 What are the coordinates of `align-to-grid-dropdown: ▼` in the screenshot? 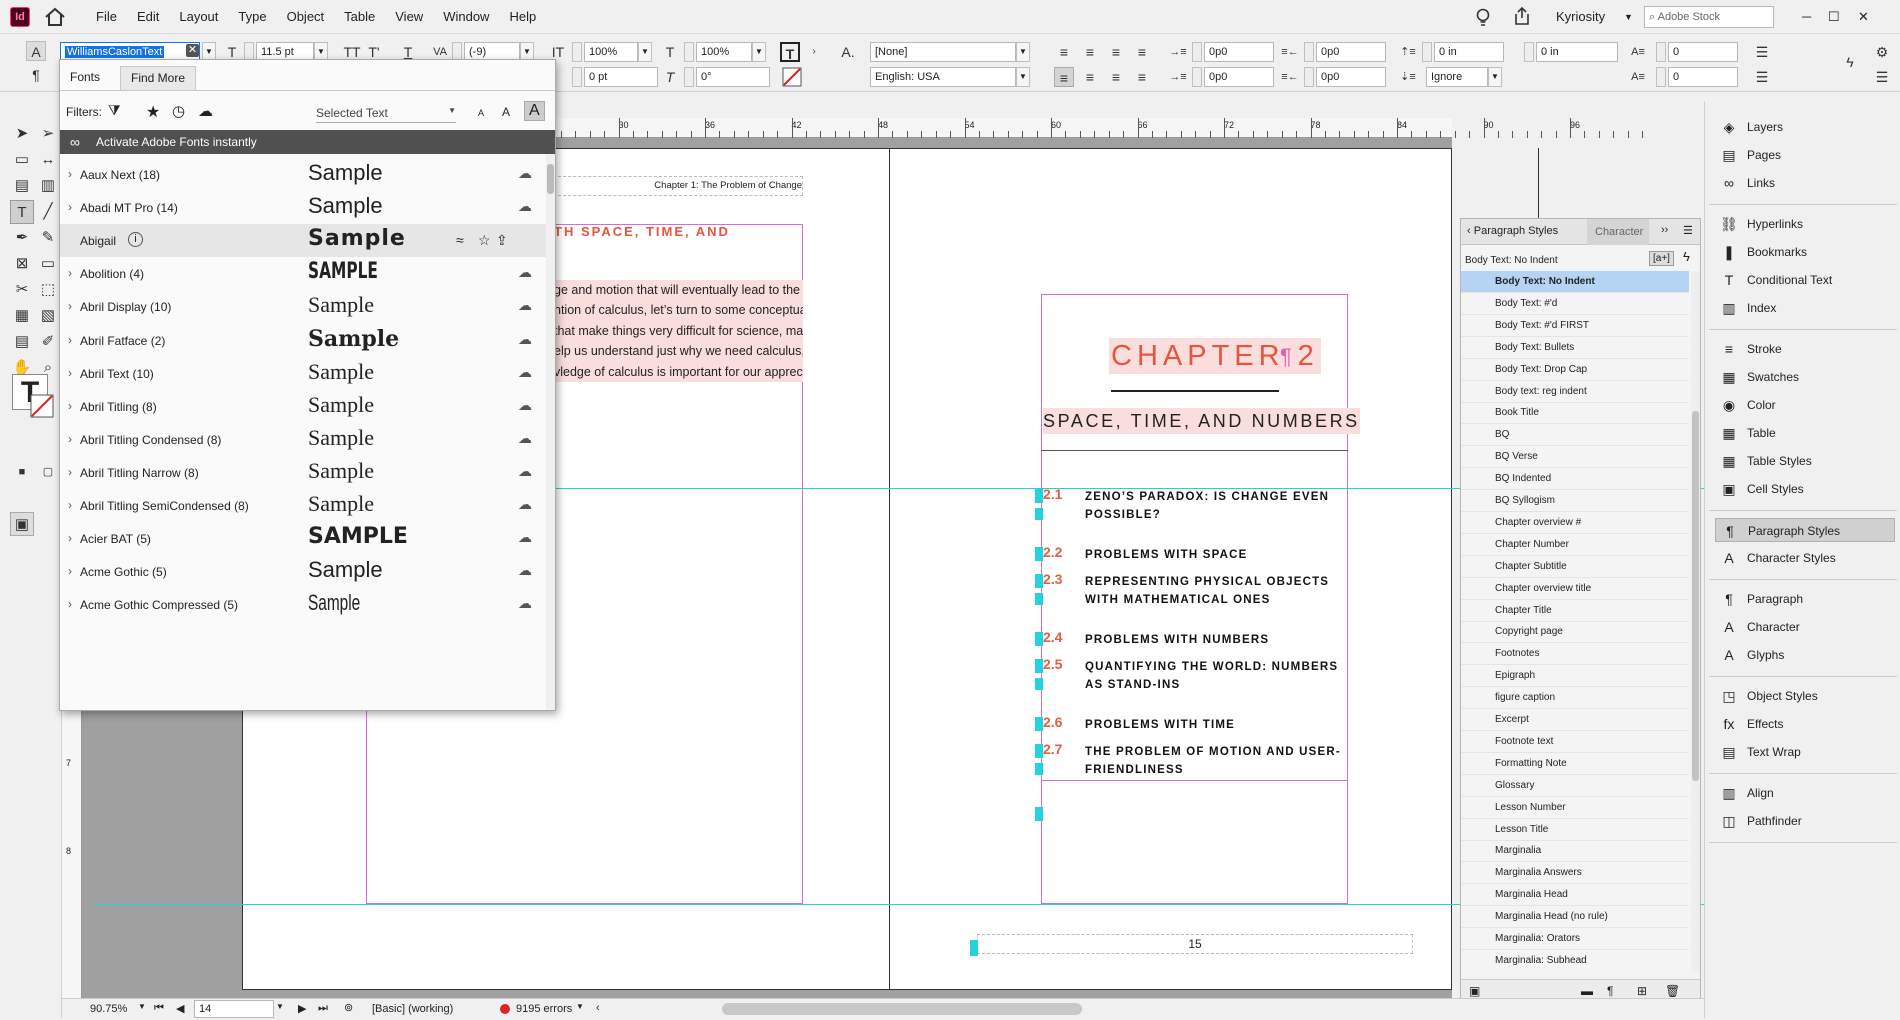 It's located at (1495, 77).